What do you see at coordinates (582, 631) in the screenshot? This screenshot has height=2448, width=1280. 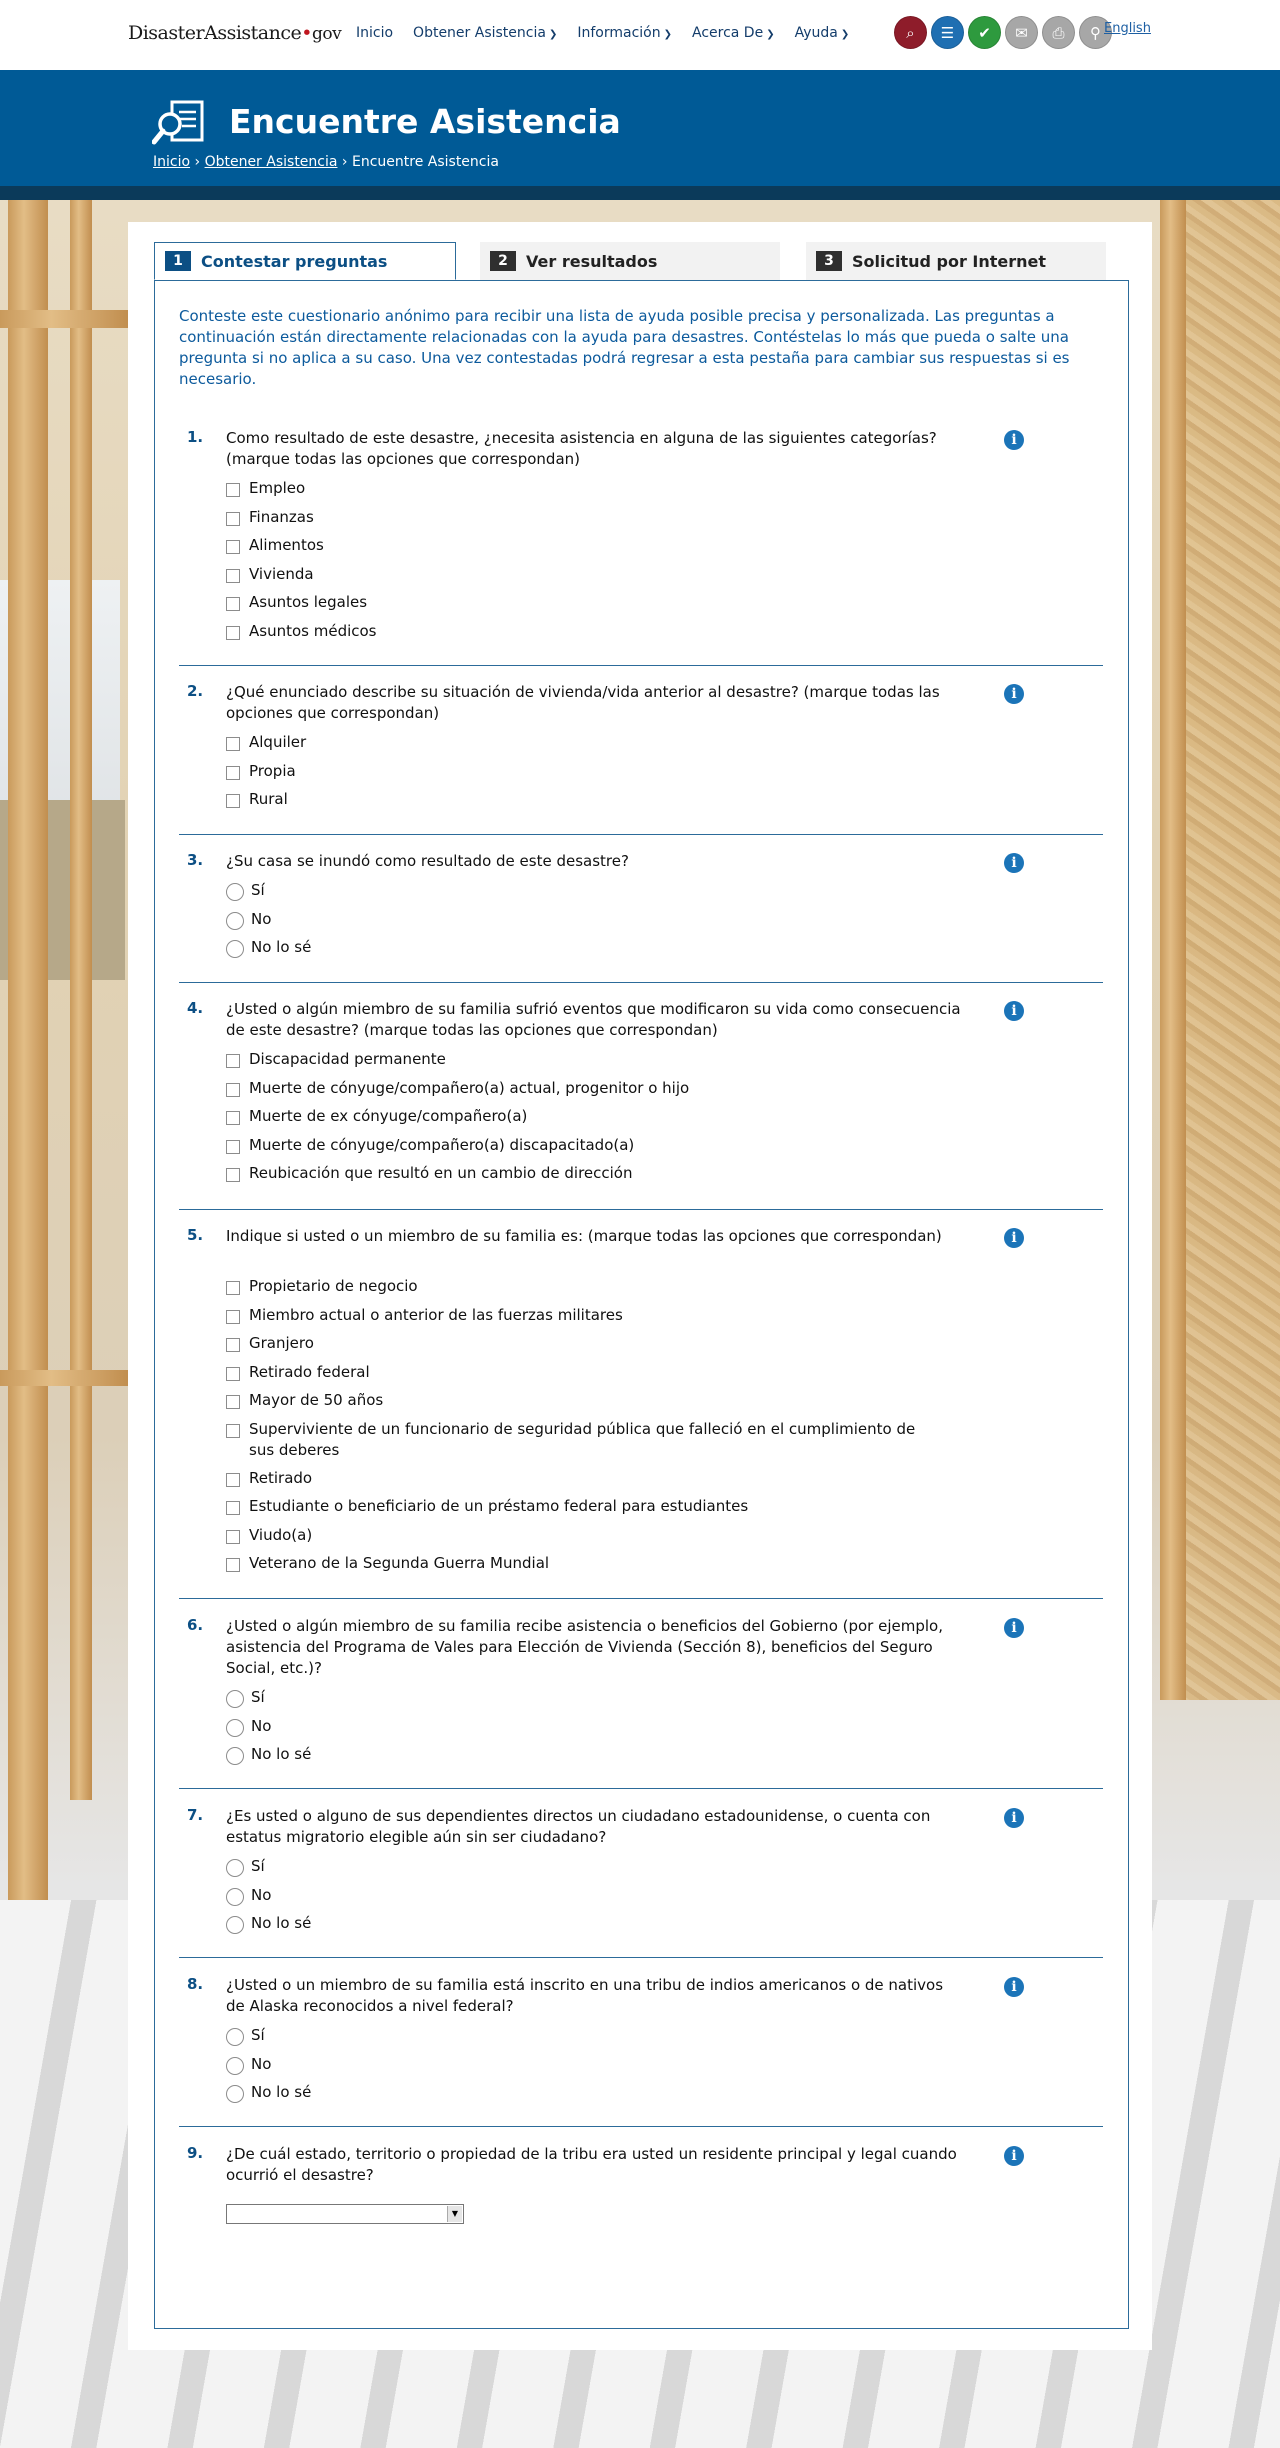 I see `checkbox-option: Asuntos médicos` at bounding box center [582, 631].